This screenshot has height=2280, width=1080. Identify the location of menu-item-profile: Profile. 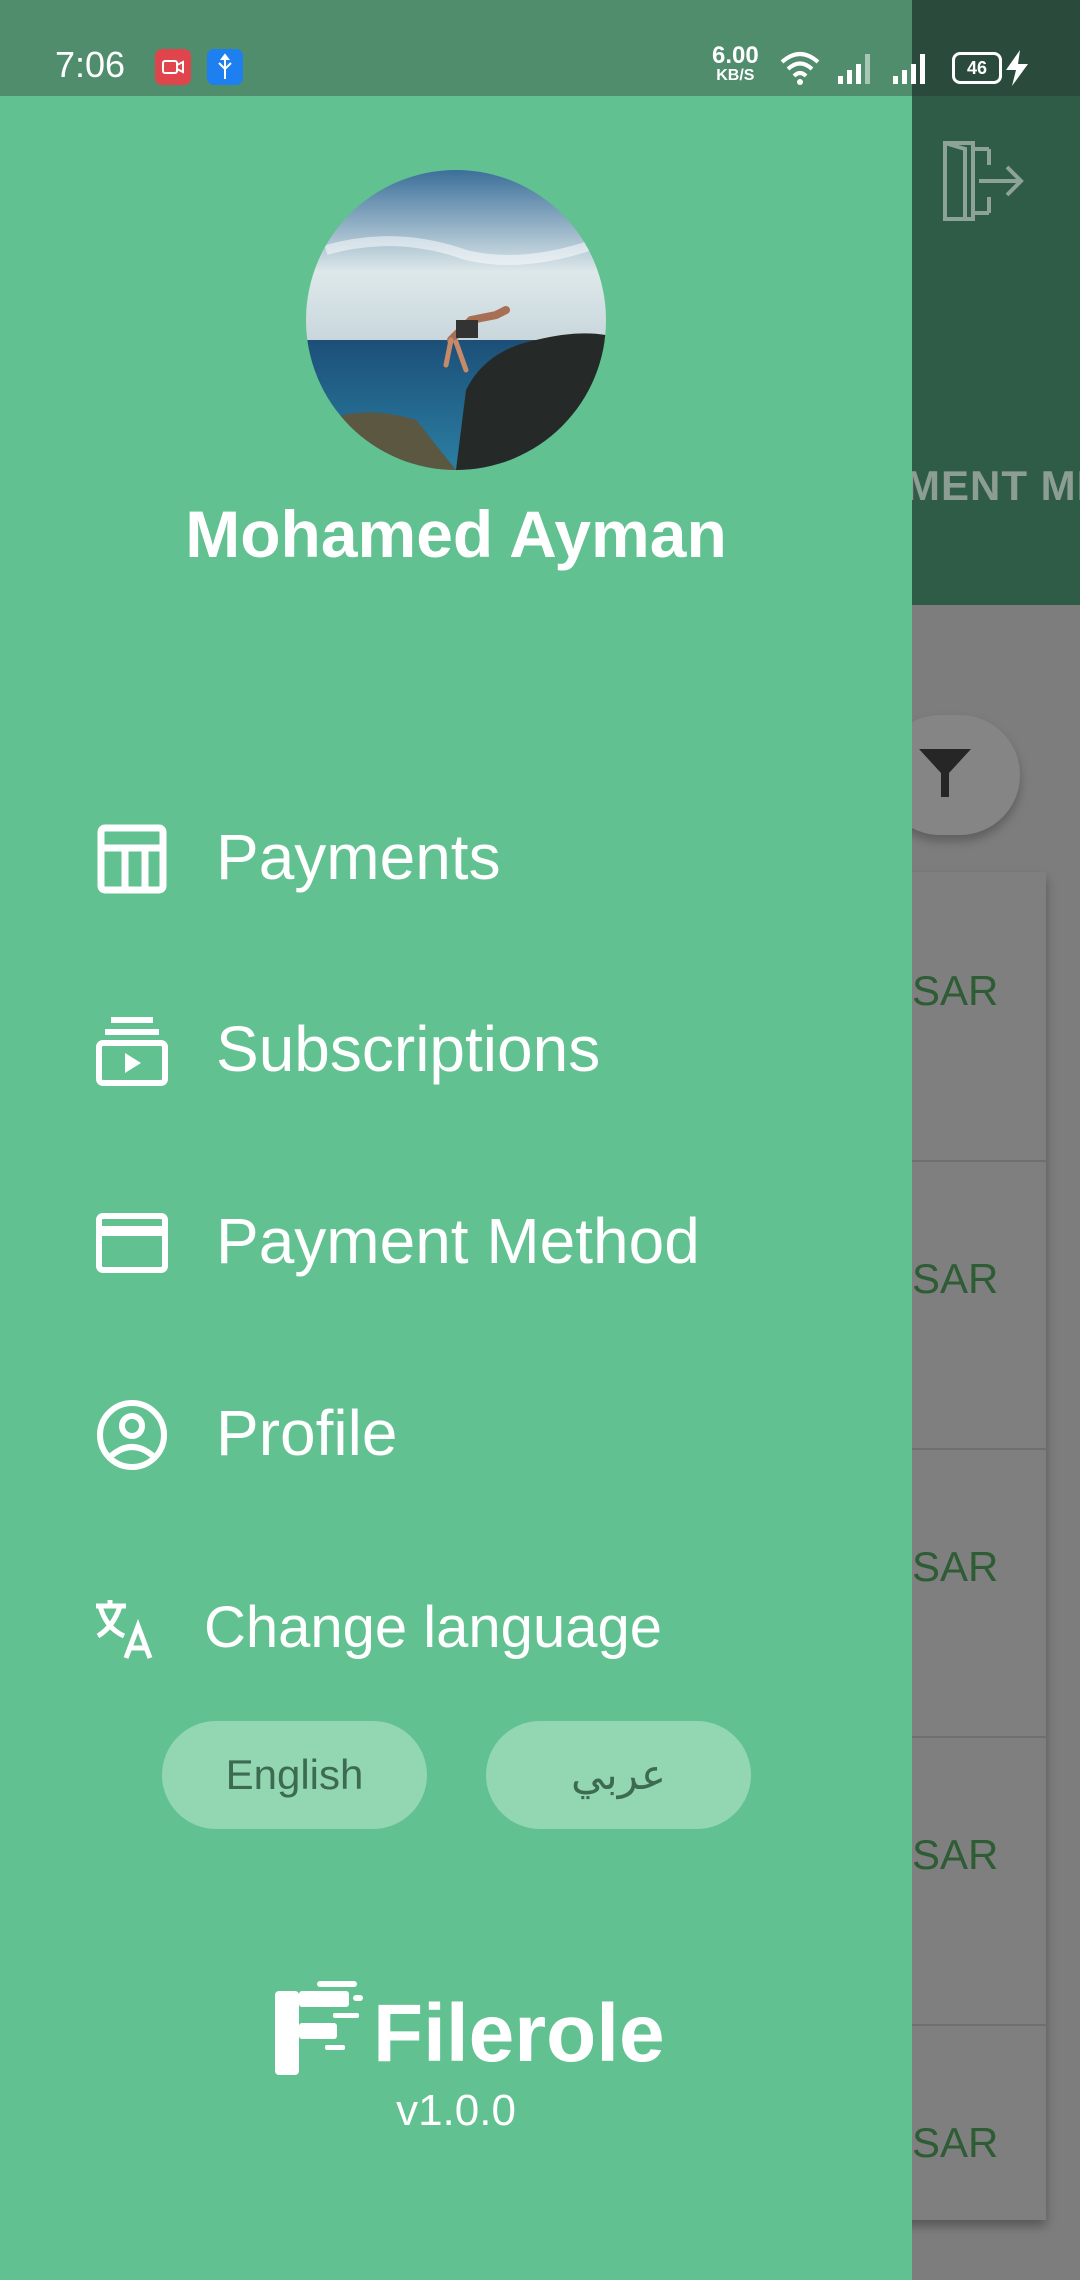
(456, 1433).